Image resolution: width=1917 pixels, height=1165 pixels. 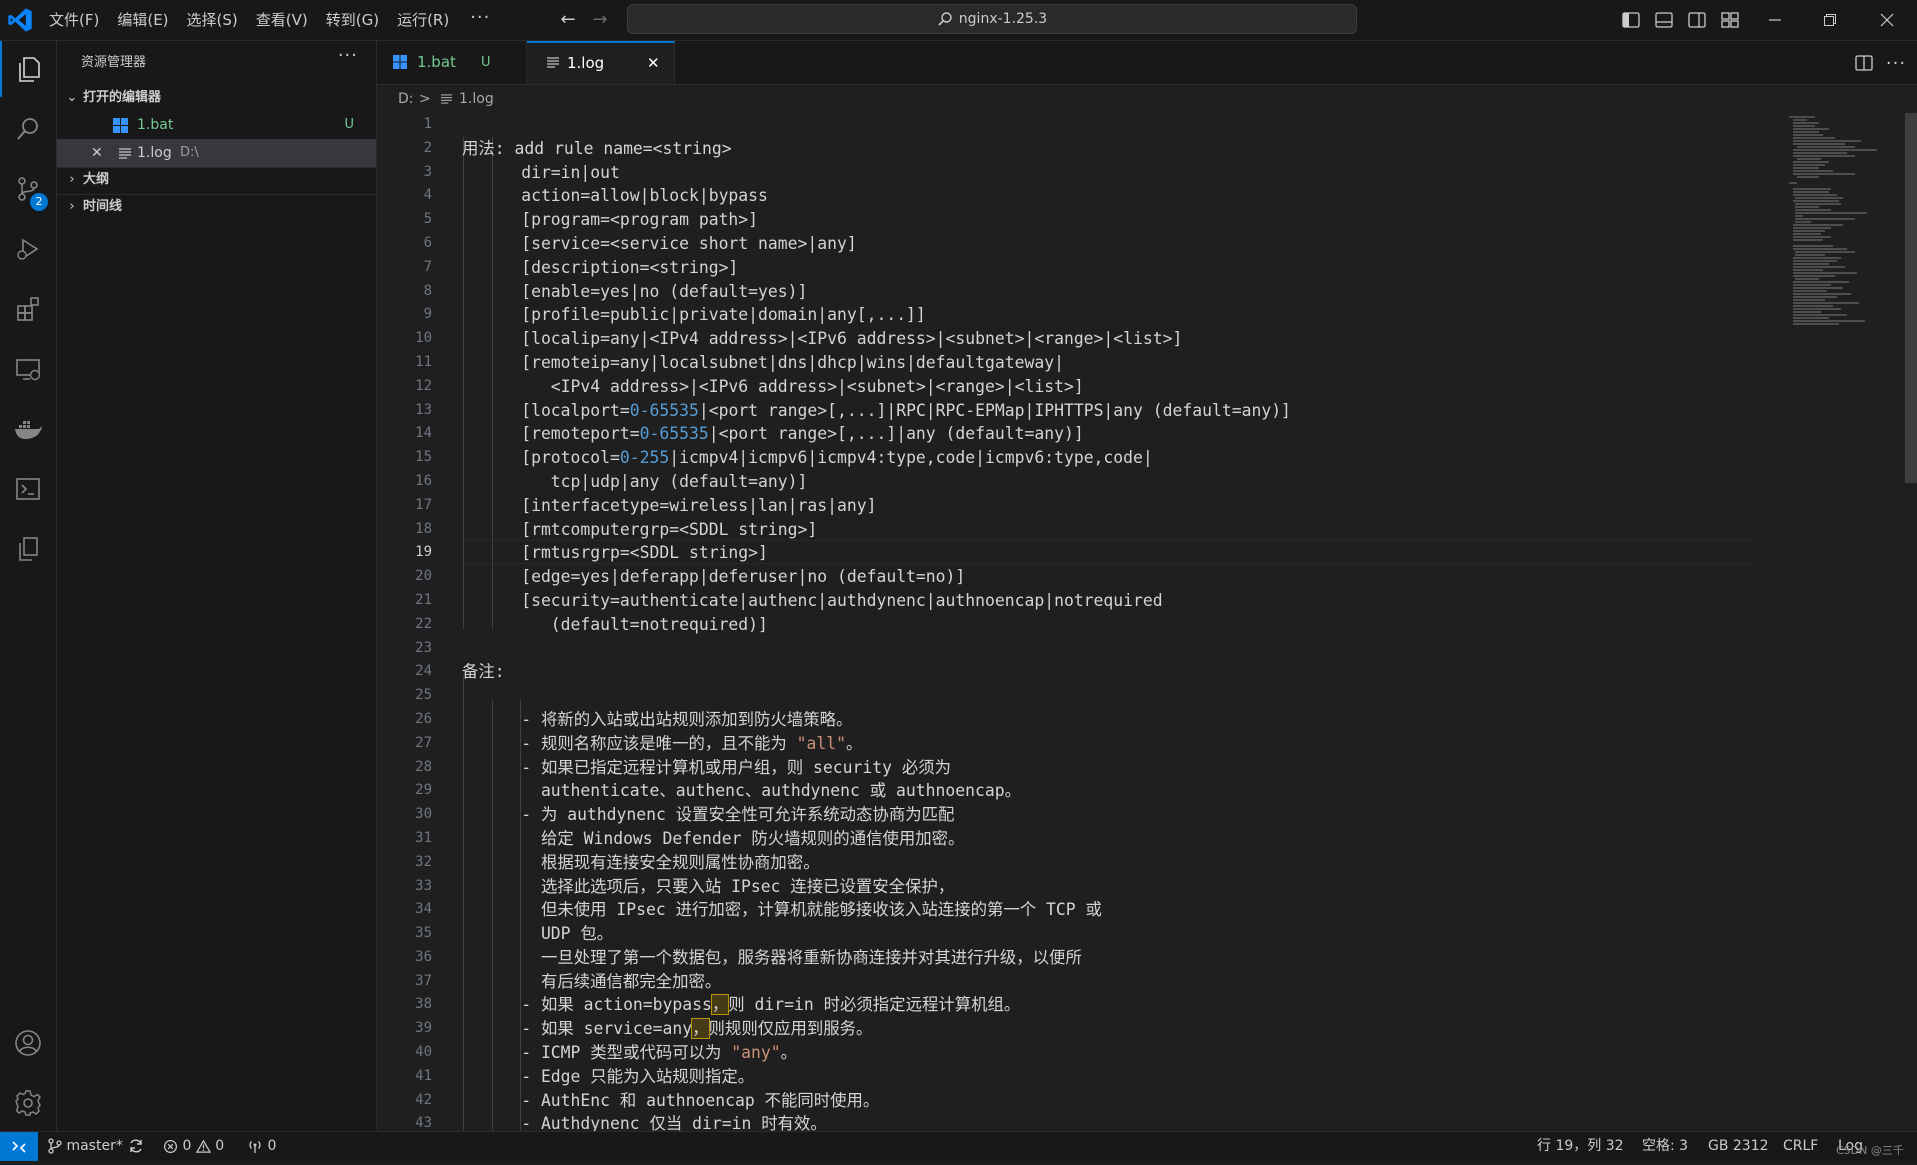 I want to click on outline-section: › 大纲, so click(x=216, y=180).